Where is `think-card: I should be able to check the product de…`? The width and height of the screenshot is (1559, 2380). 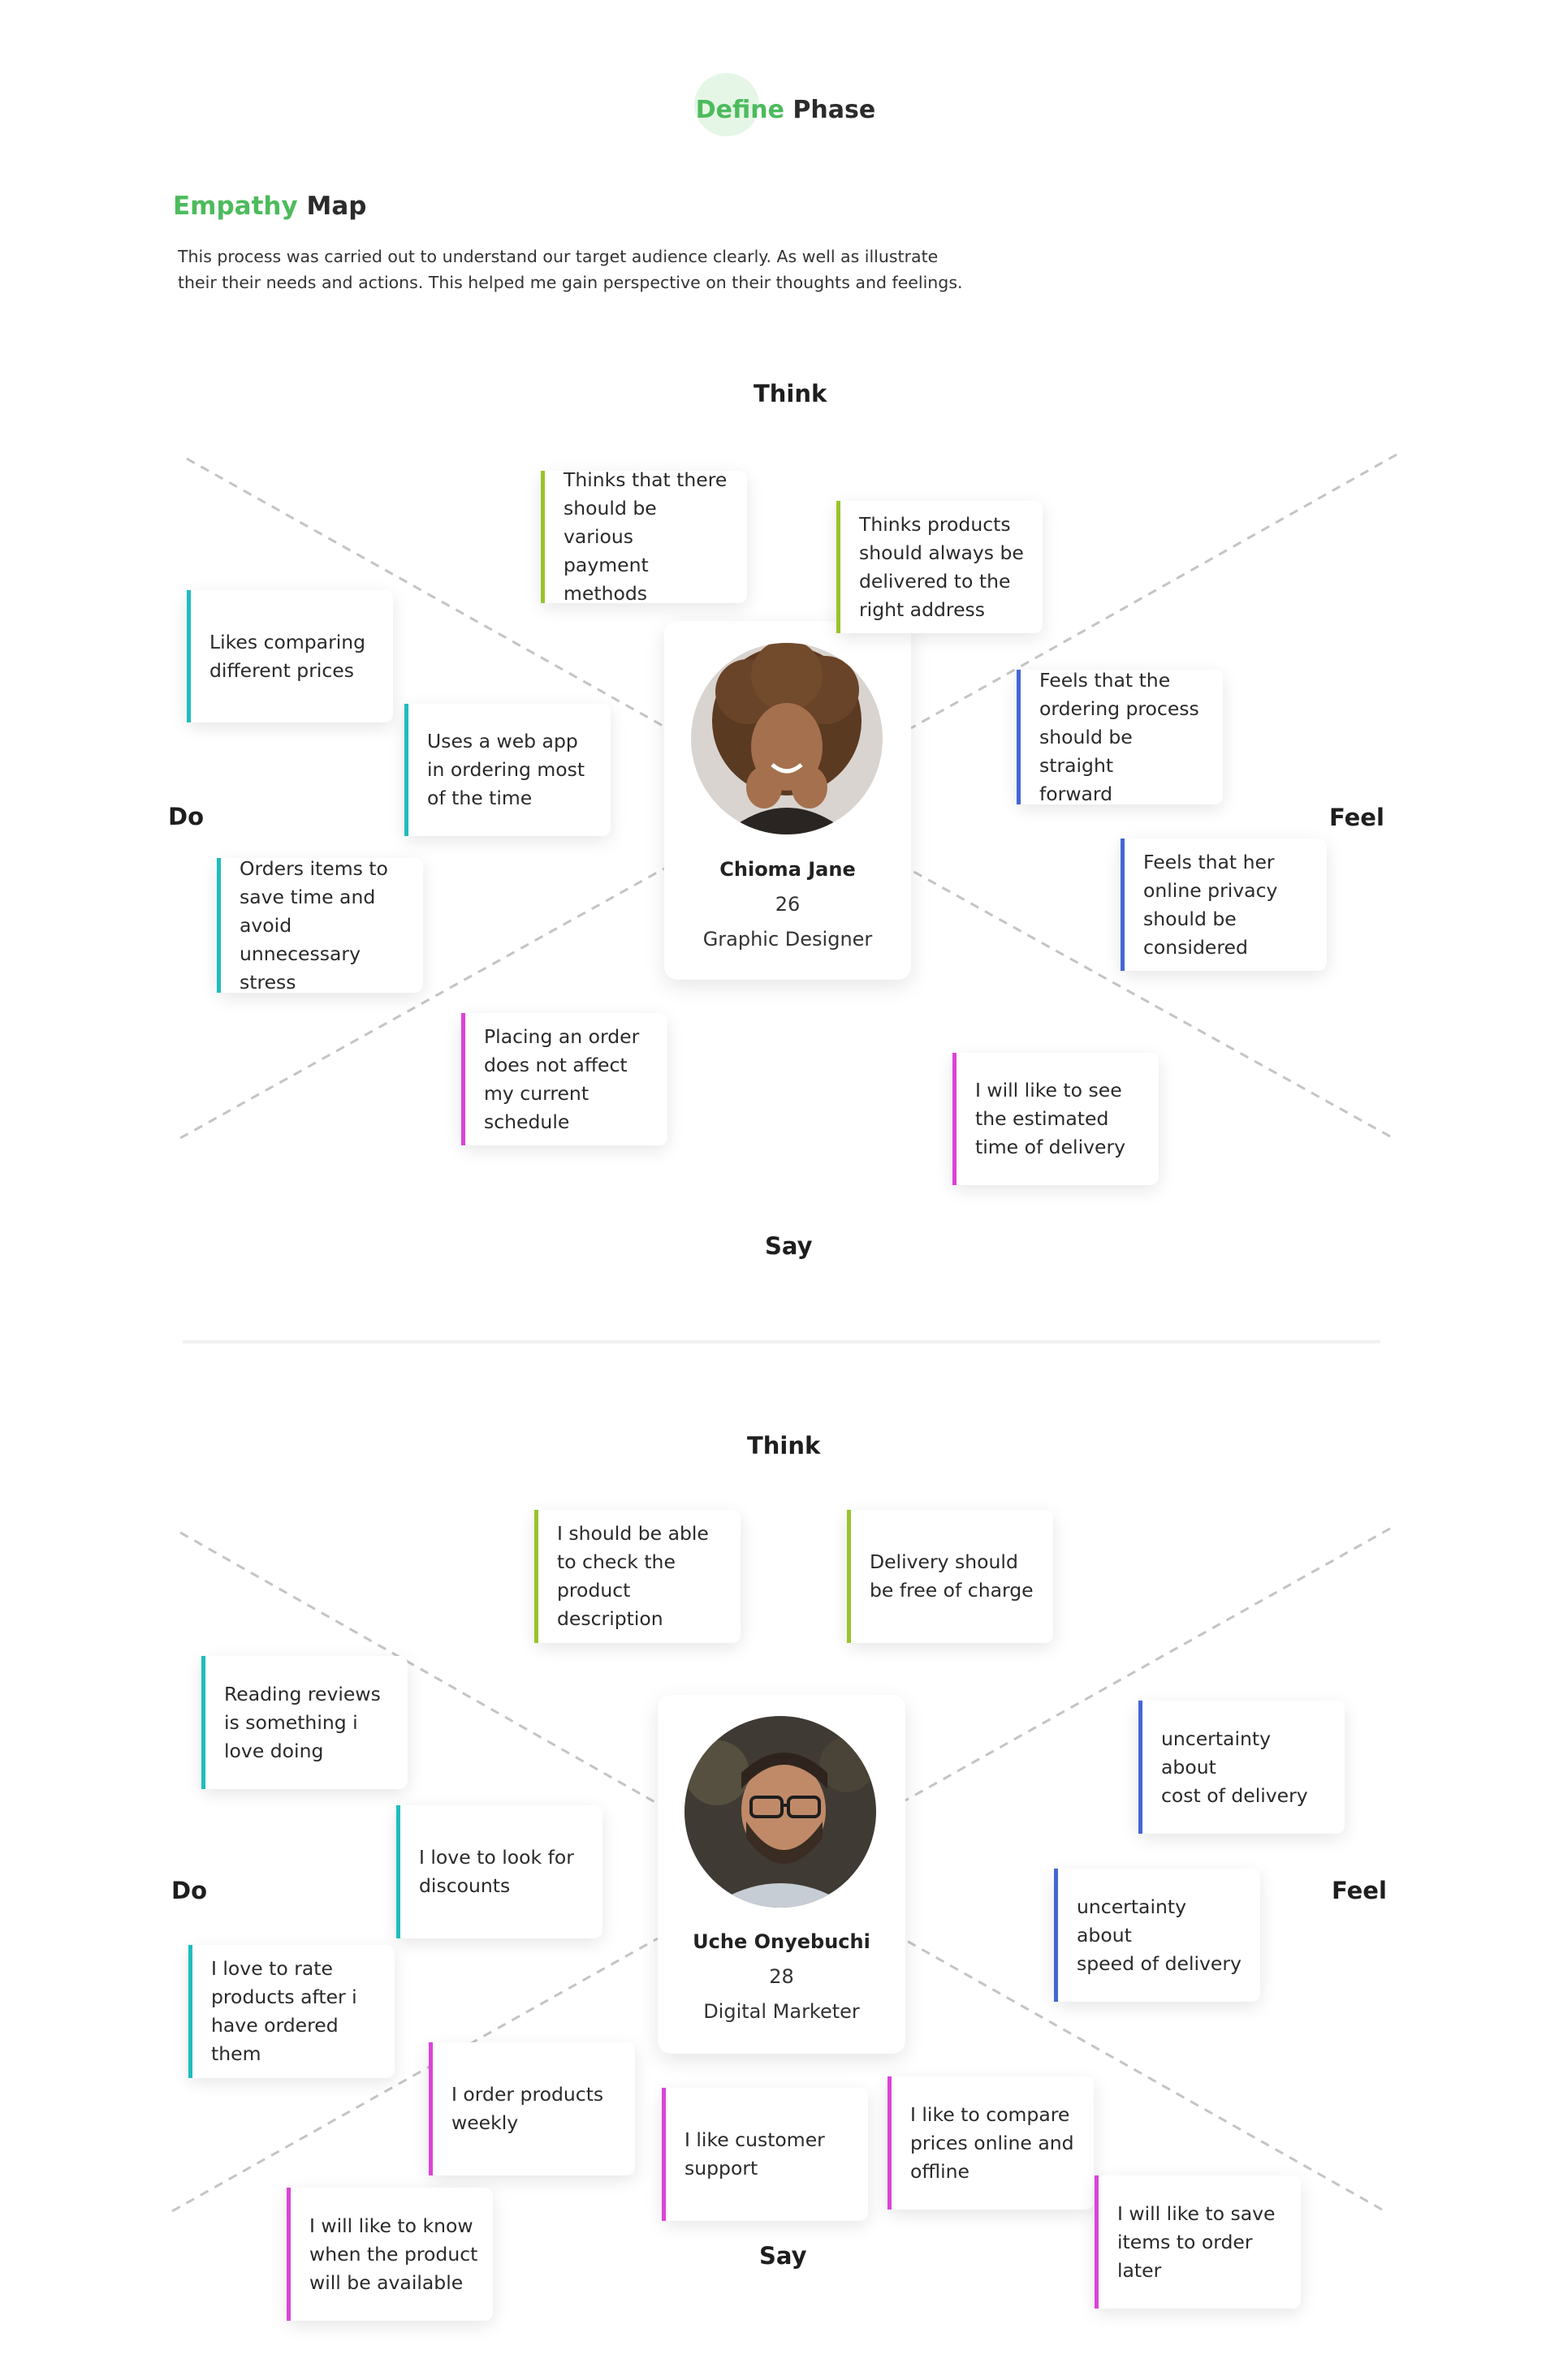 think-card: I should be able to check the product de… is located at coordinates (637, 1577).